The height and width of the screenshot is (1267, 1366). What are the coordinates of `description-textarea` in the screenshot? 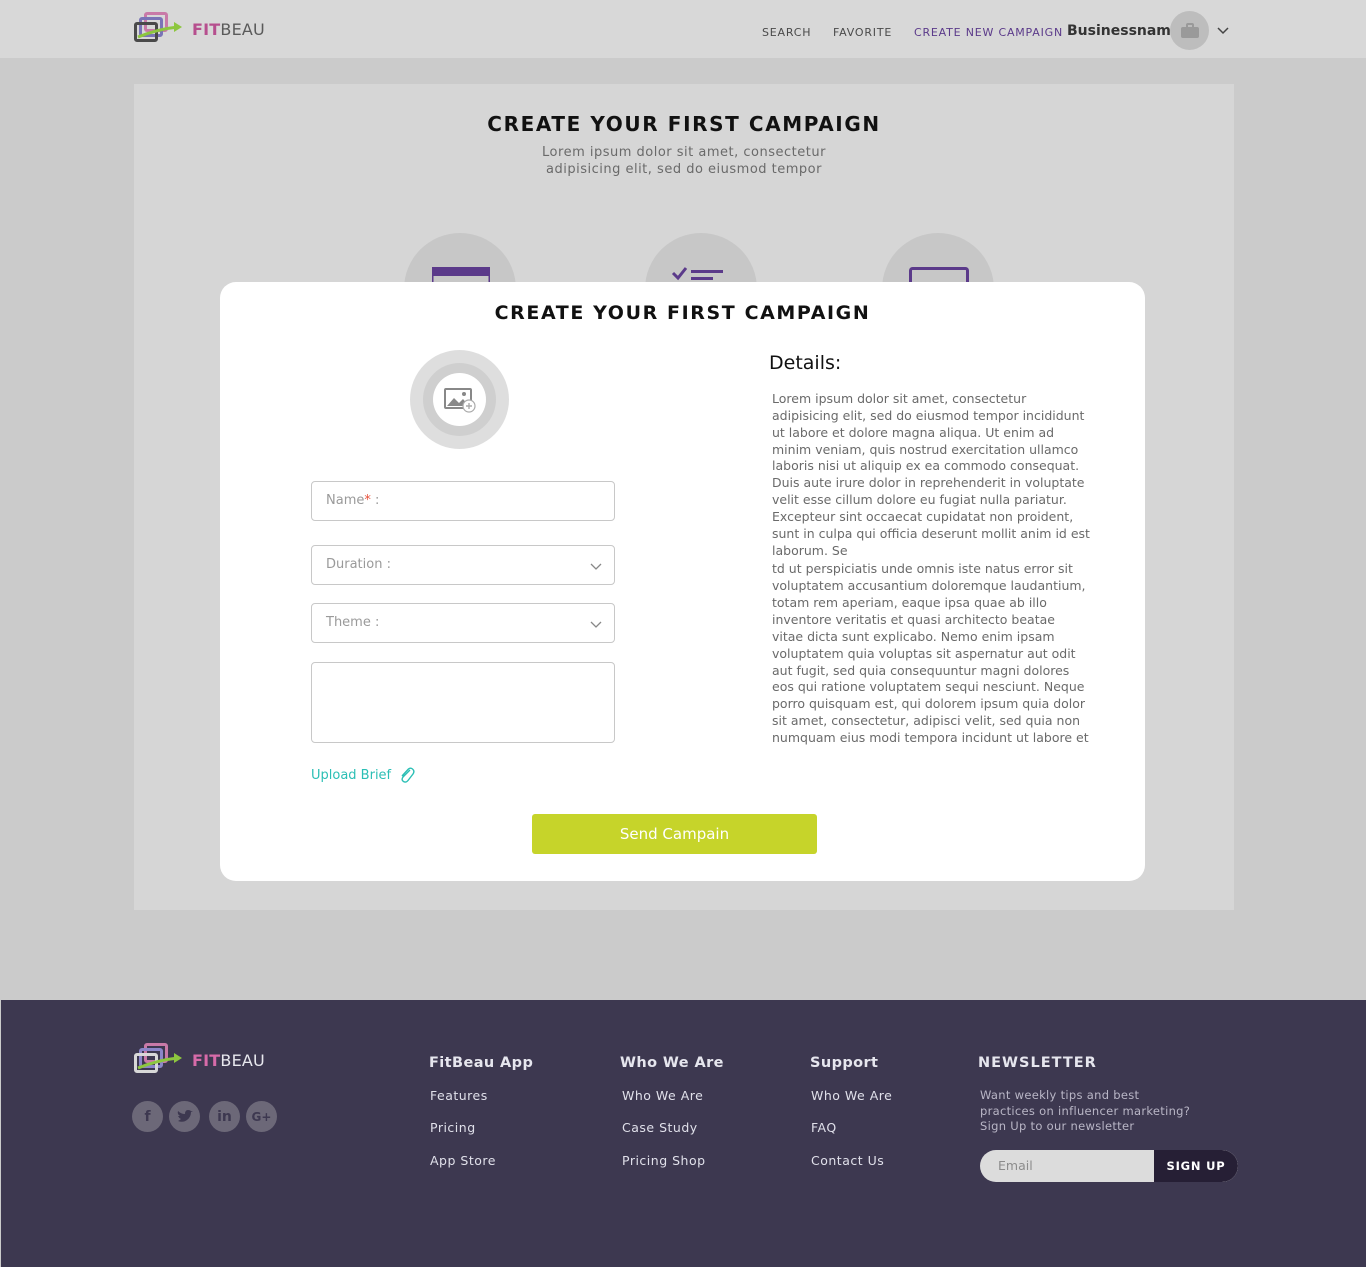 It's located at (463, 702).